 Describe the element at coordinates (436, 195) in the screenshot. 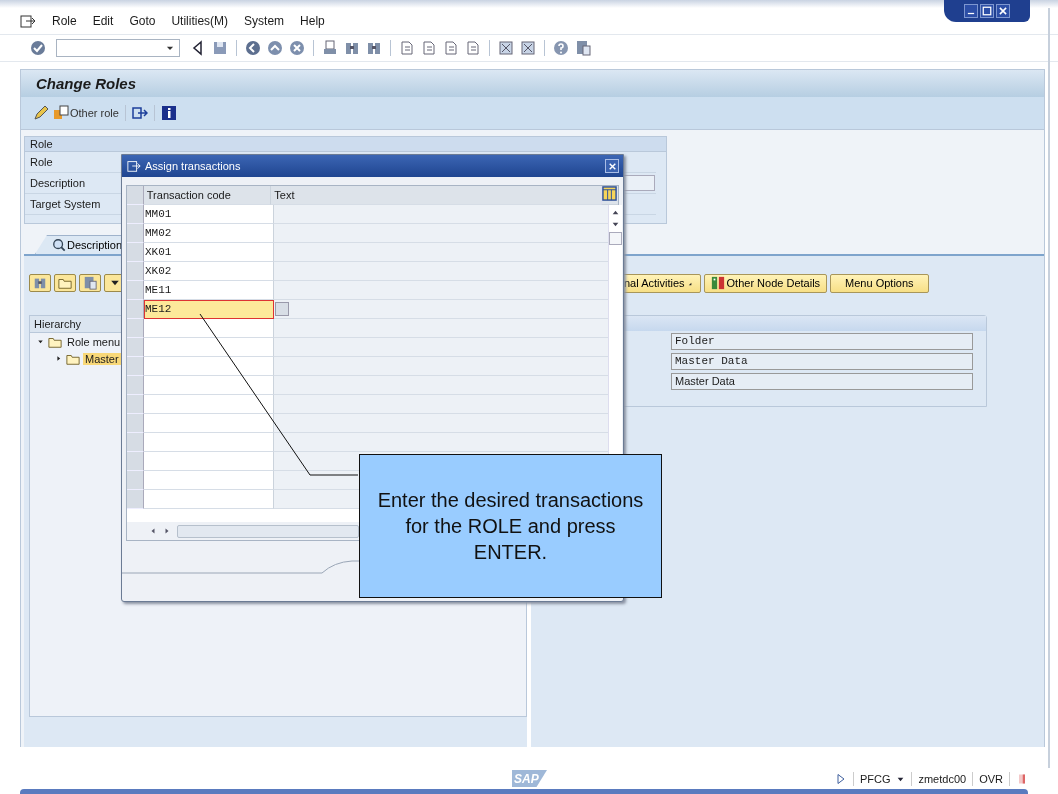

I see `column-header: Text` at that location.